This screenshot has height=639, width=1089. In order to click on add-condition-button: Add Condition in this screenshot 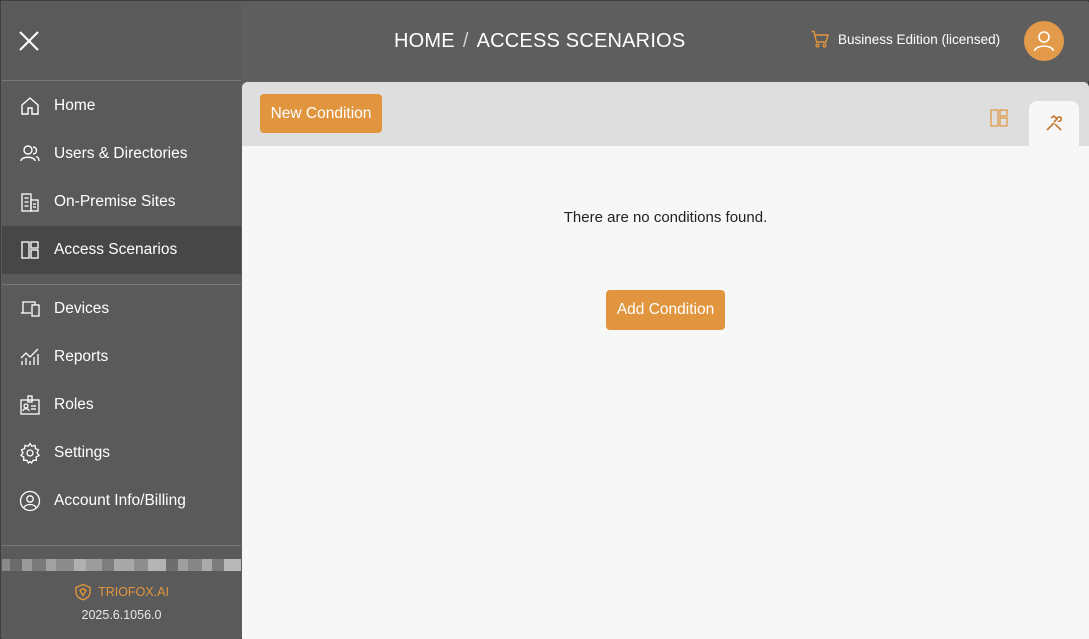, I will do `click(665, 310)`.